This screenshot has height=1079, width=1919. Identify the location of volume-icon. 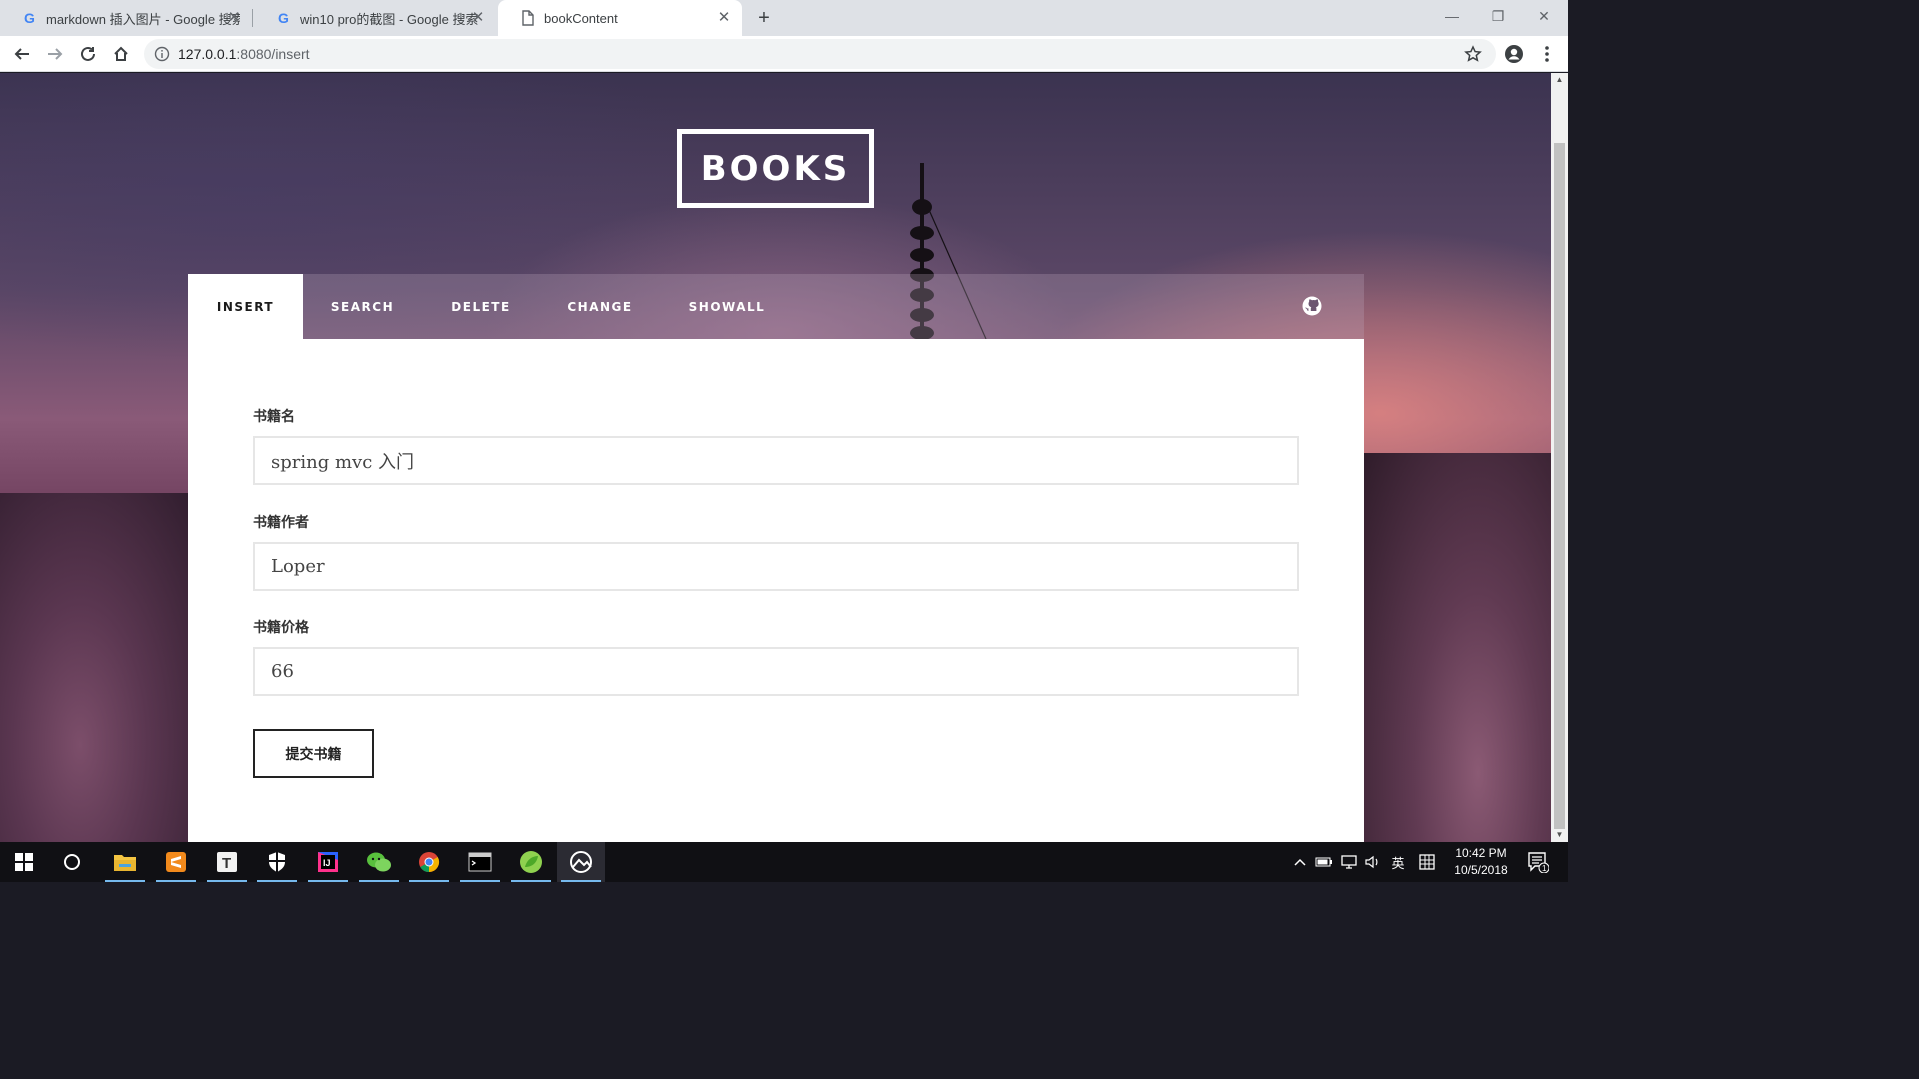
(1373, 862).